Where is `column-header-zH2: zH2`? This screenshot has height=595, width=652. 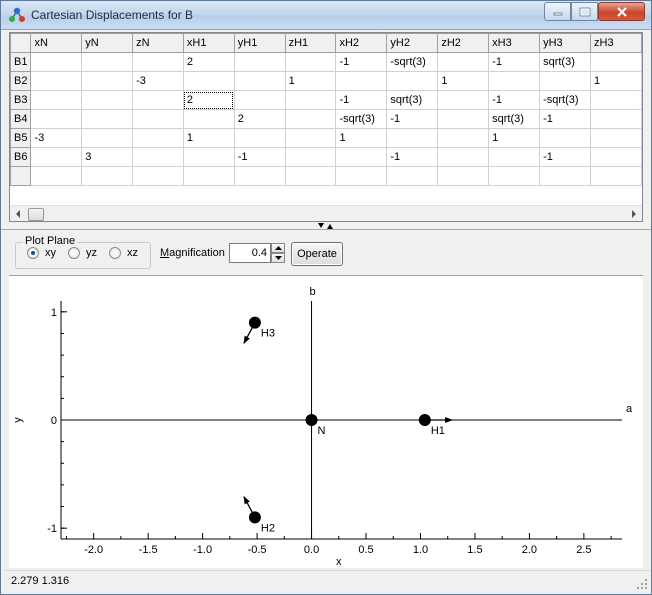 column-header-zH2: zH2 is located at coordinates (463, 43).